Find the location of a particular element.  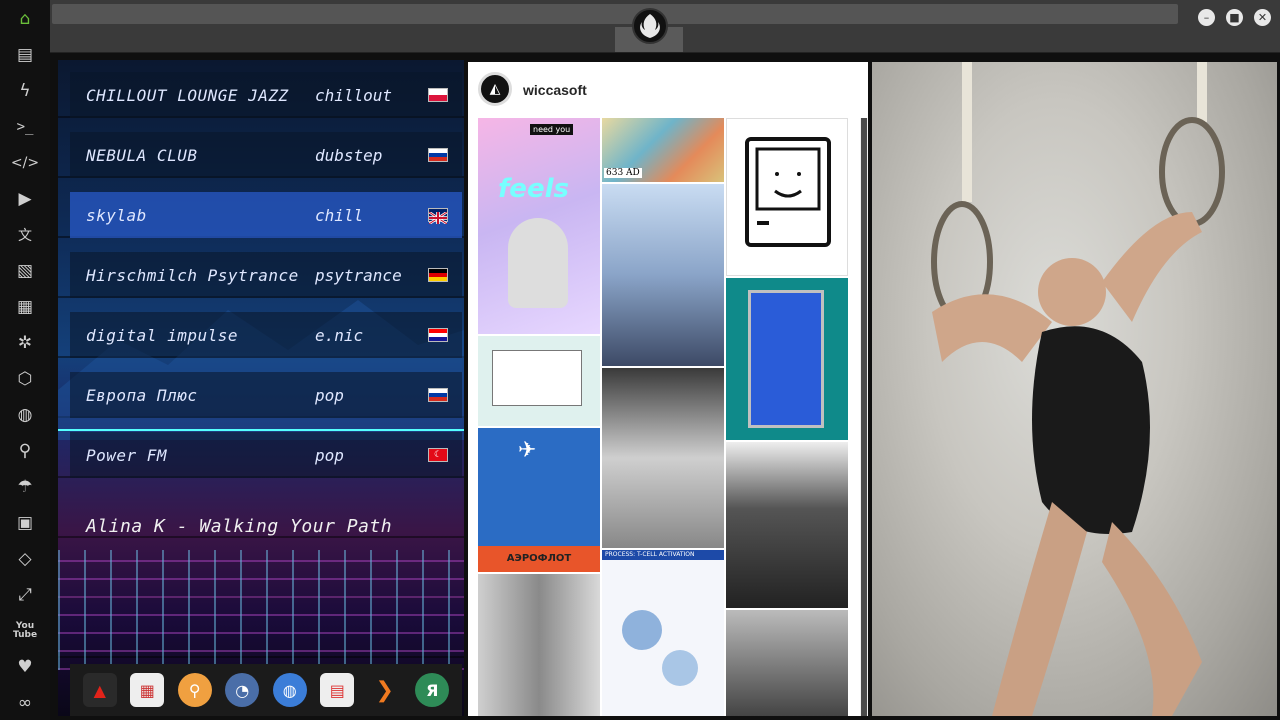

station-genre: chillout is located at coordinates (354, 95).